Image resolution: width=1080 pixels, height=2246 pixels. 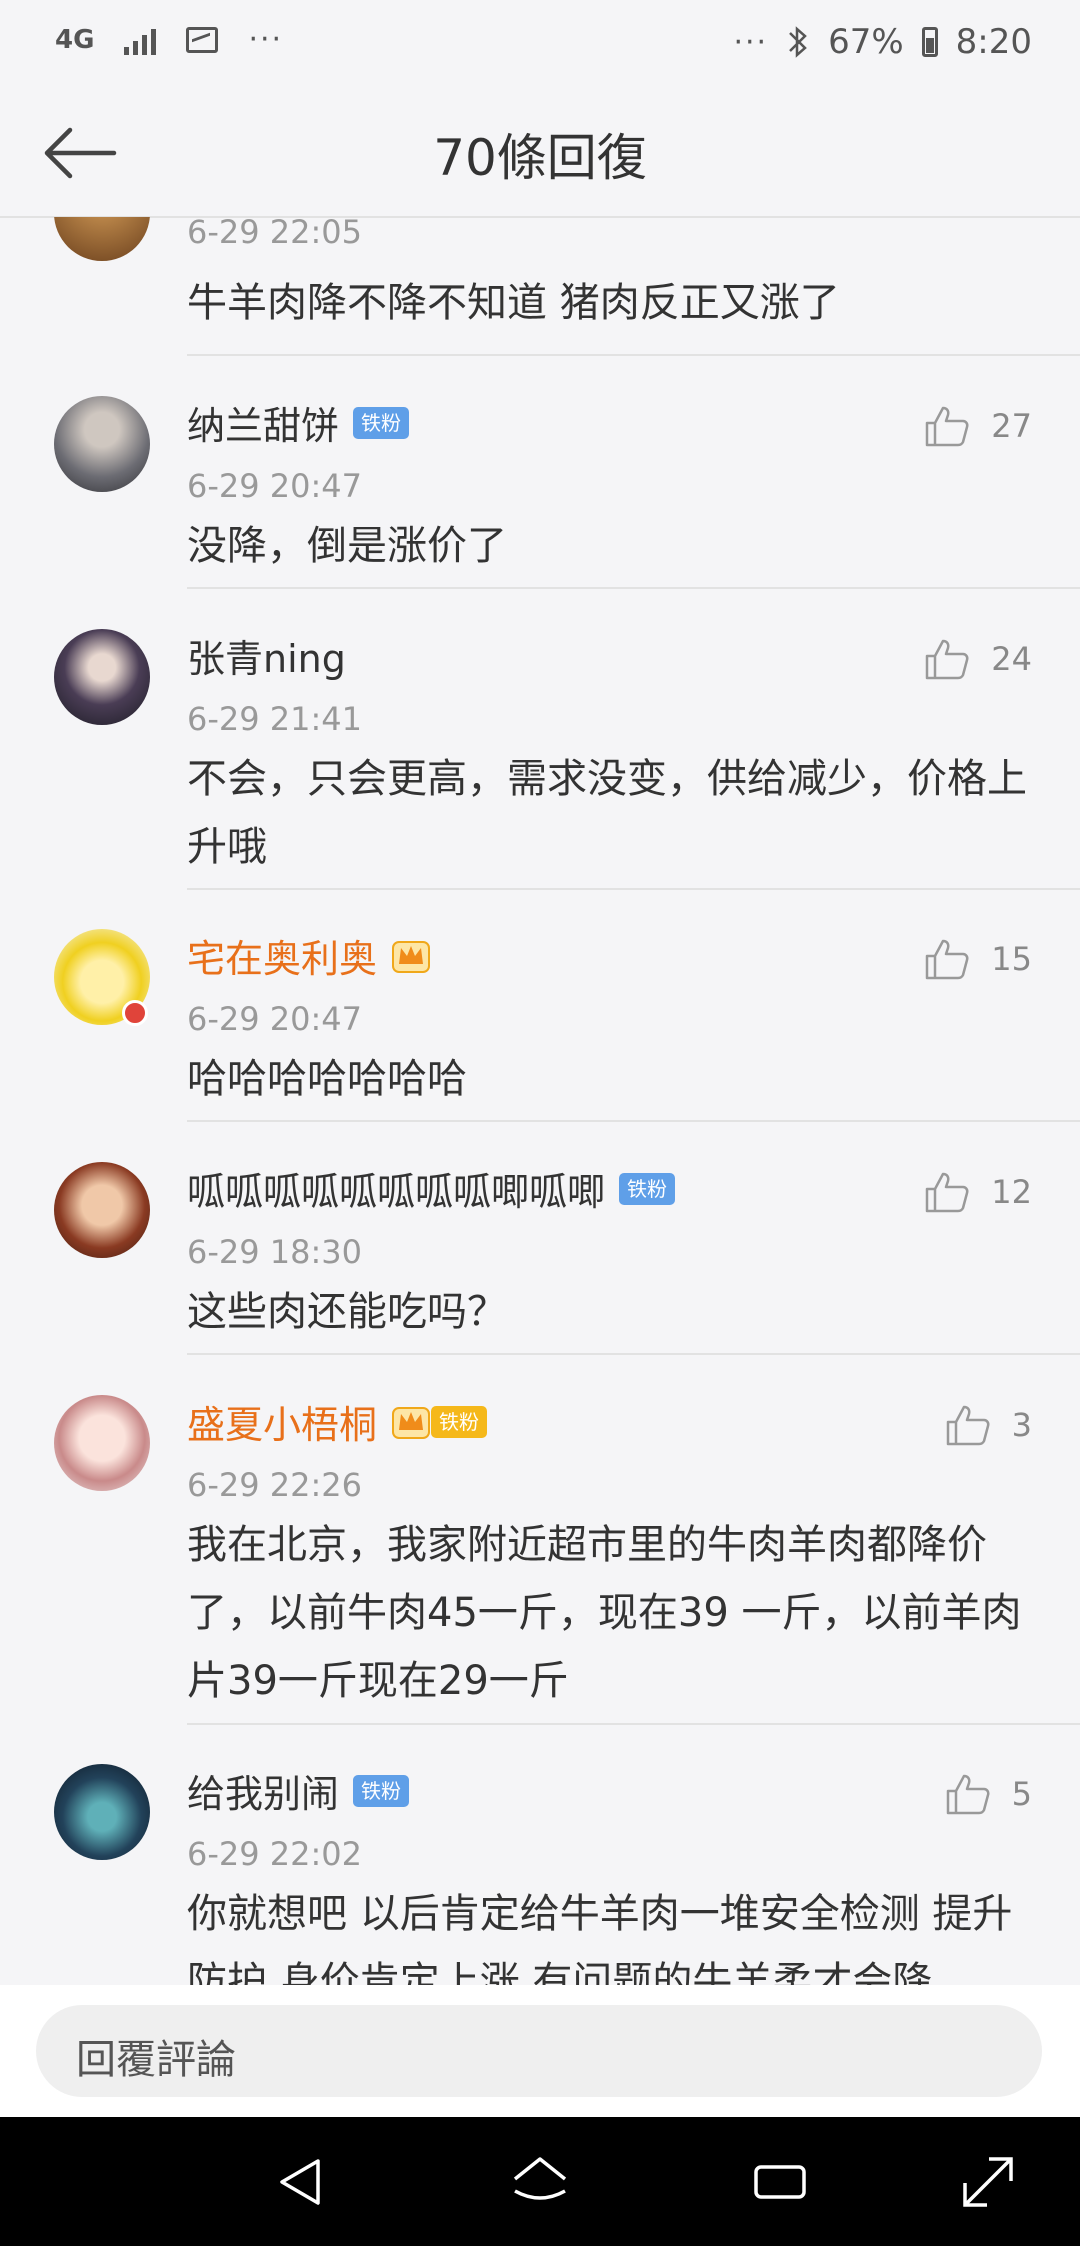 I want to click on username: 张青ning, so click(x=266, y=655).